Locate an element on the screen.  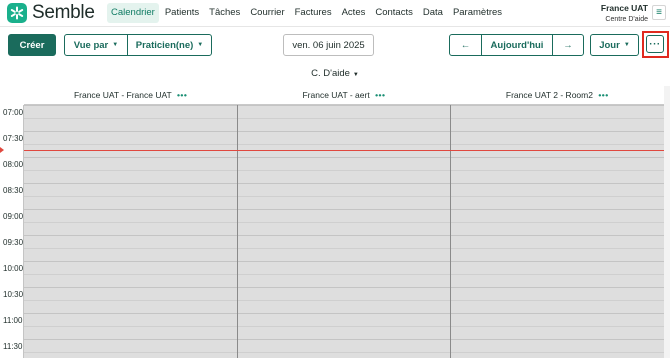
column-title: France UAT - France UAT is located at coordinates (122, 95).